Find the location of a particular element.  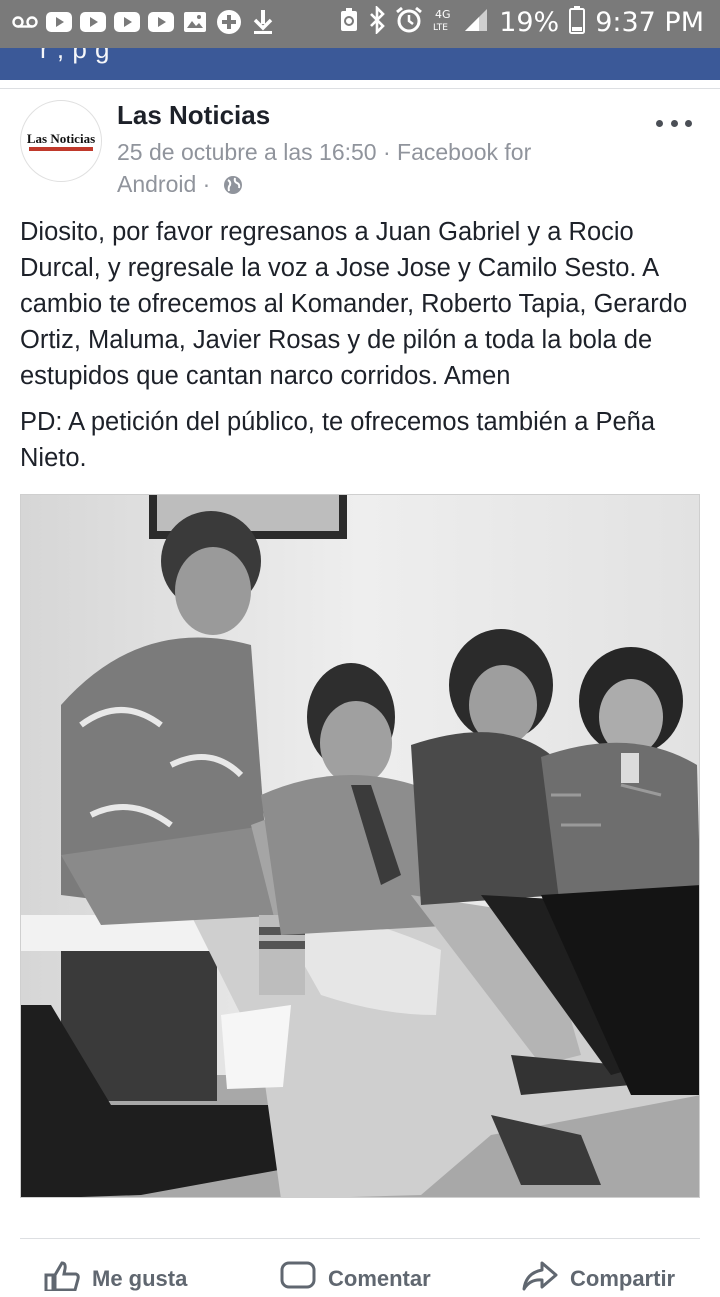

lte-icon: 4G LTE is located at coordinates (443, 22).